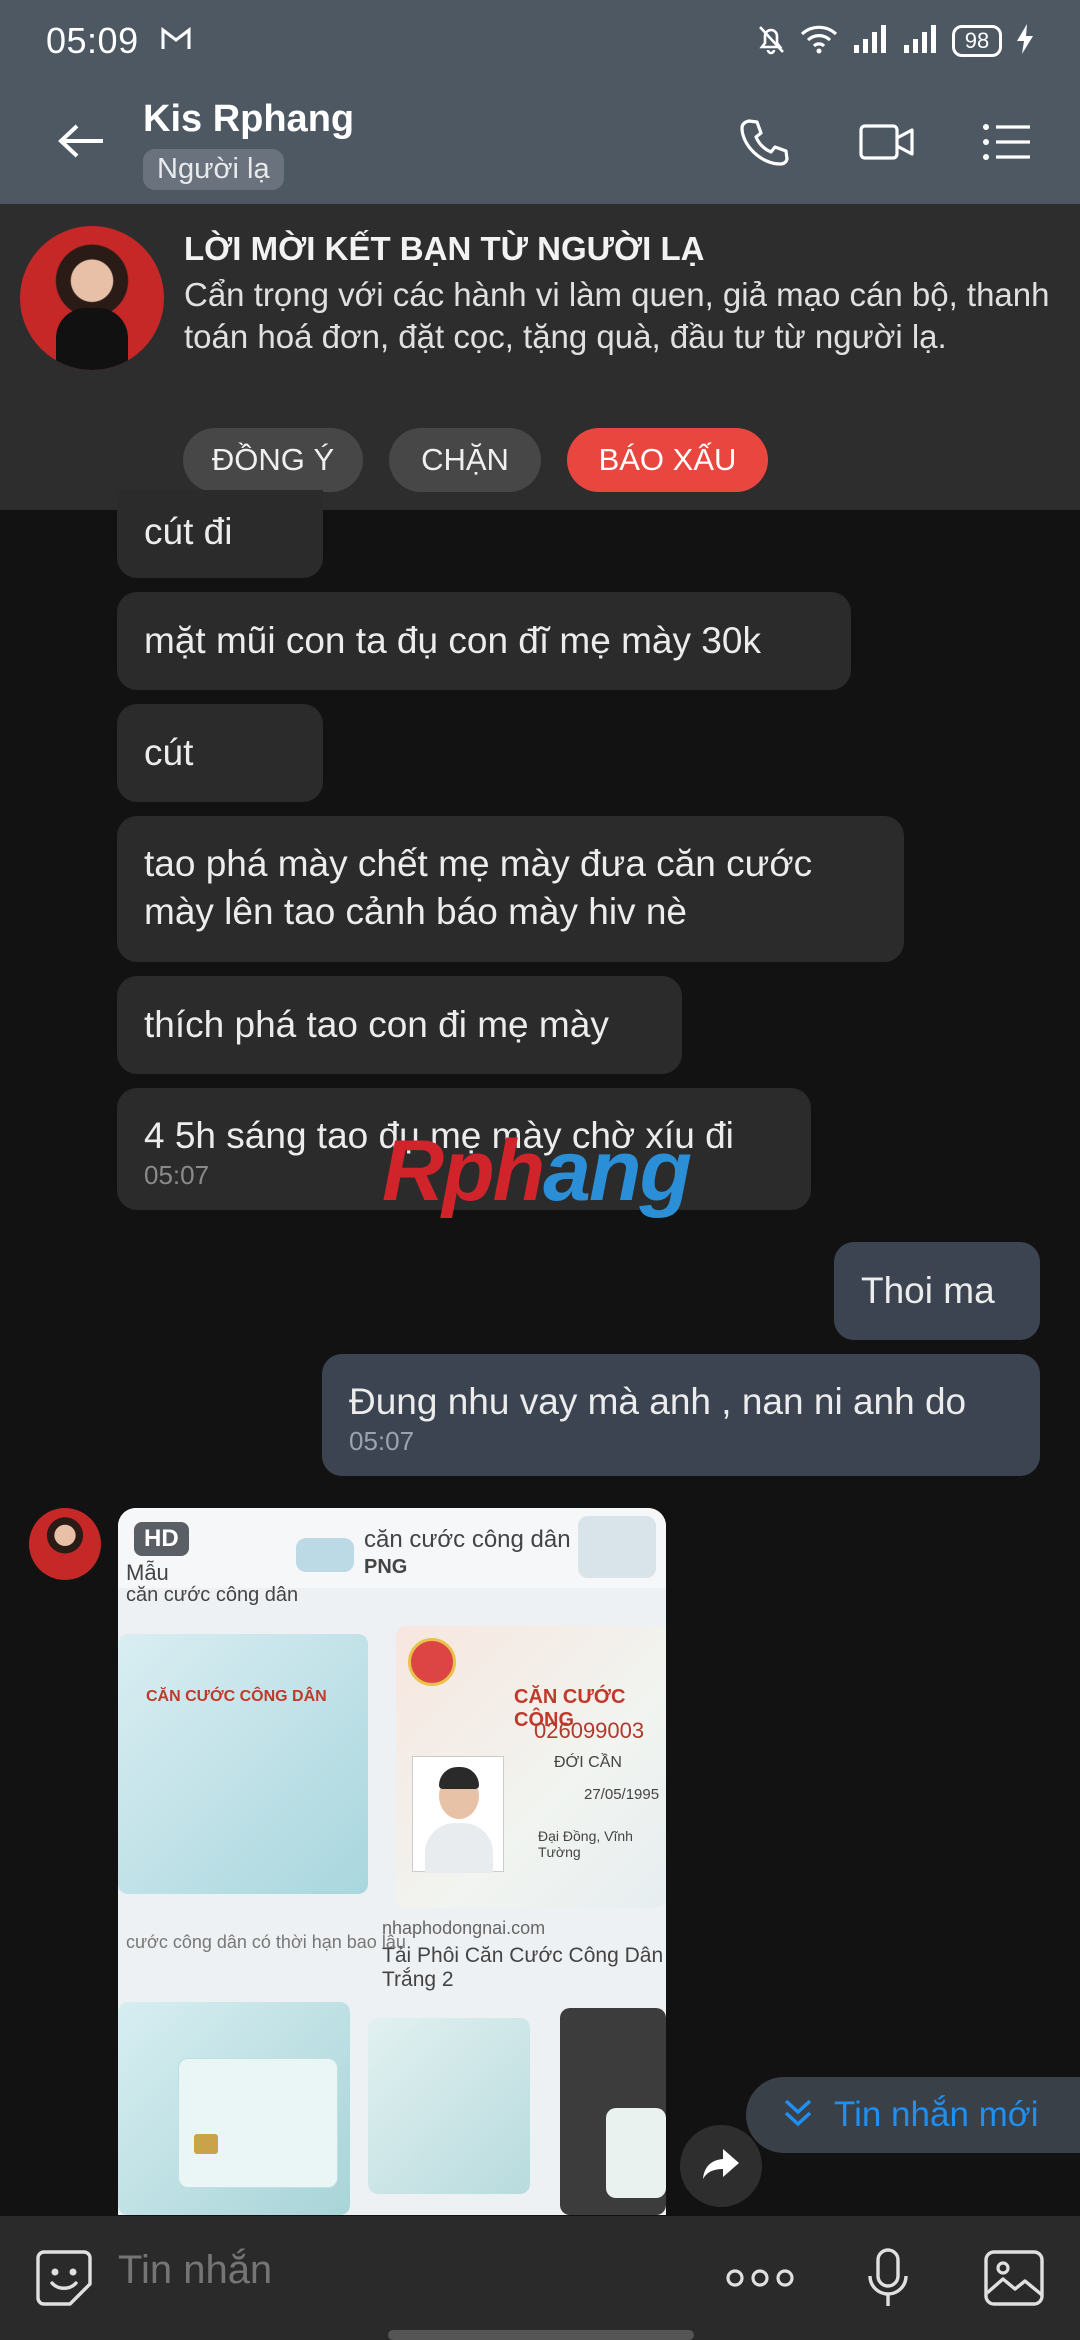 This screenshot has width=1080, height=2340. Describe the element at coordinates (248, 144) in the screenshot. I see `contact-info: Kis Rphang Người lạ` at that location.